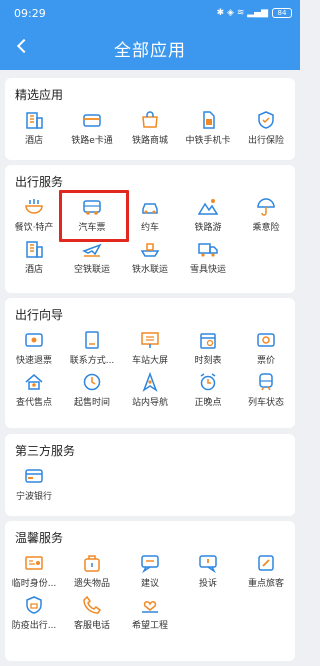 The height and width of the screenshot is (666, 320). What do you see at coordinates (92, 131) in the screenshot?
I see `app-item-card: 铁路e卡通` at bounding box center [92, 131].